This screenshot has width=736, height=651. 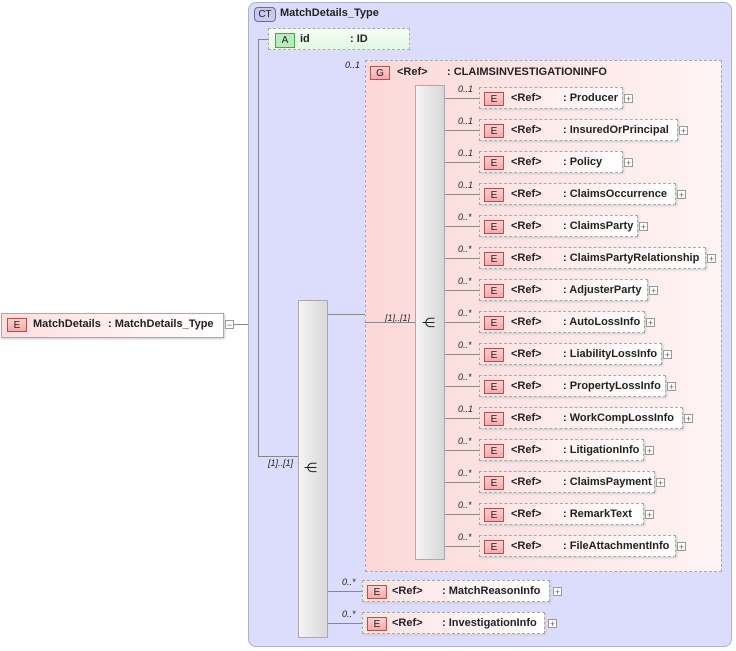 What do you see at coordinates (265, 14) in the screenshot?
I see `complex-type-badge: CT` at bounding box center [265, 14].